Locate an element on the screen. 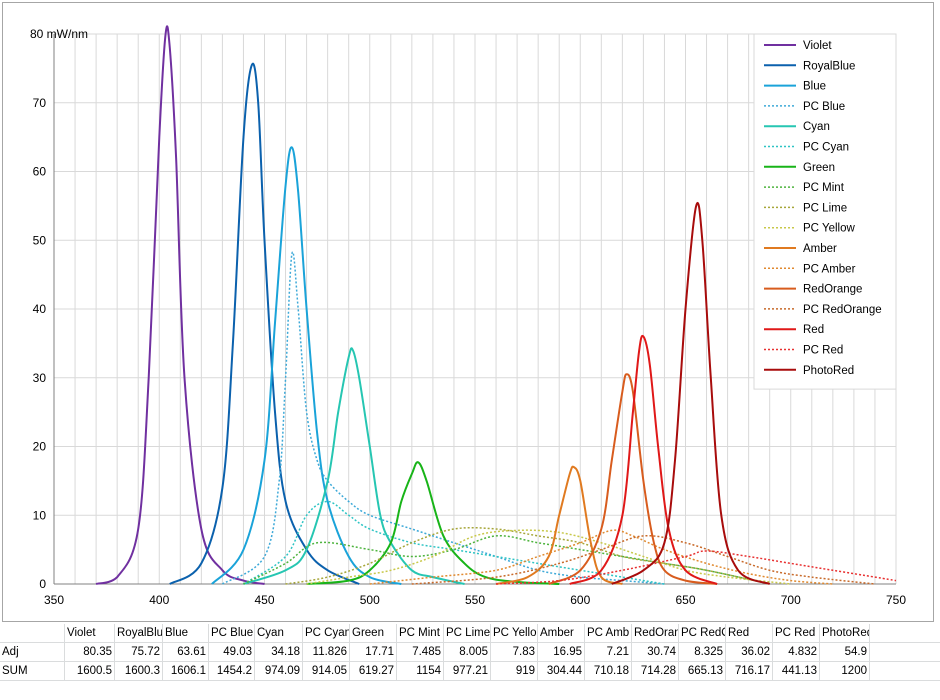  legend-label: Green is located at coordinates (819, 168).